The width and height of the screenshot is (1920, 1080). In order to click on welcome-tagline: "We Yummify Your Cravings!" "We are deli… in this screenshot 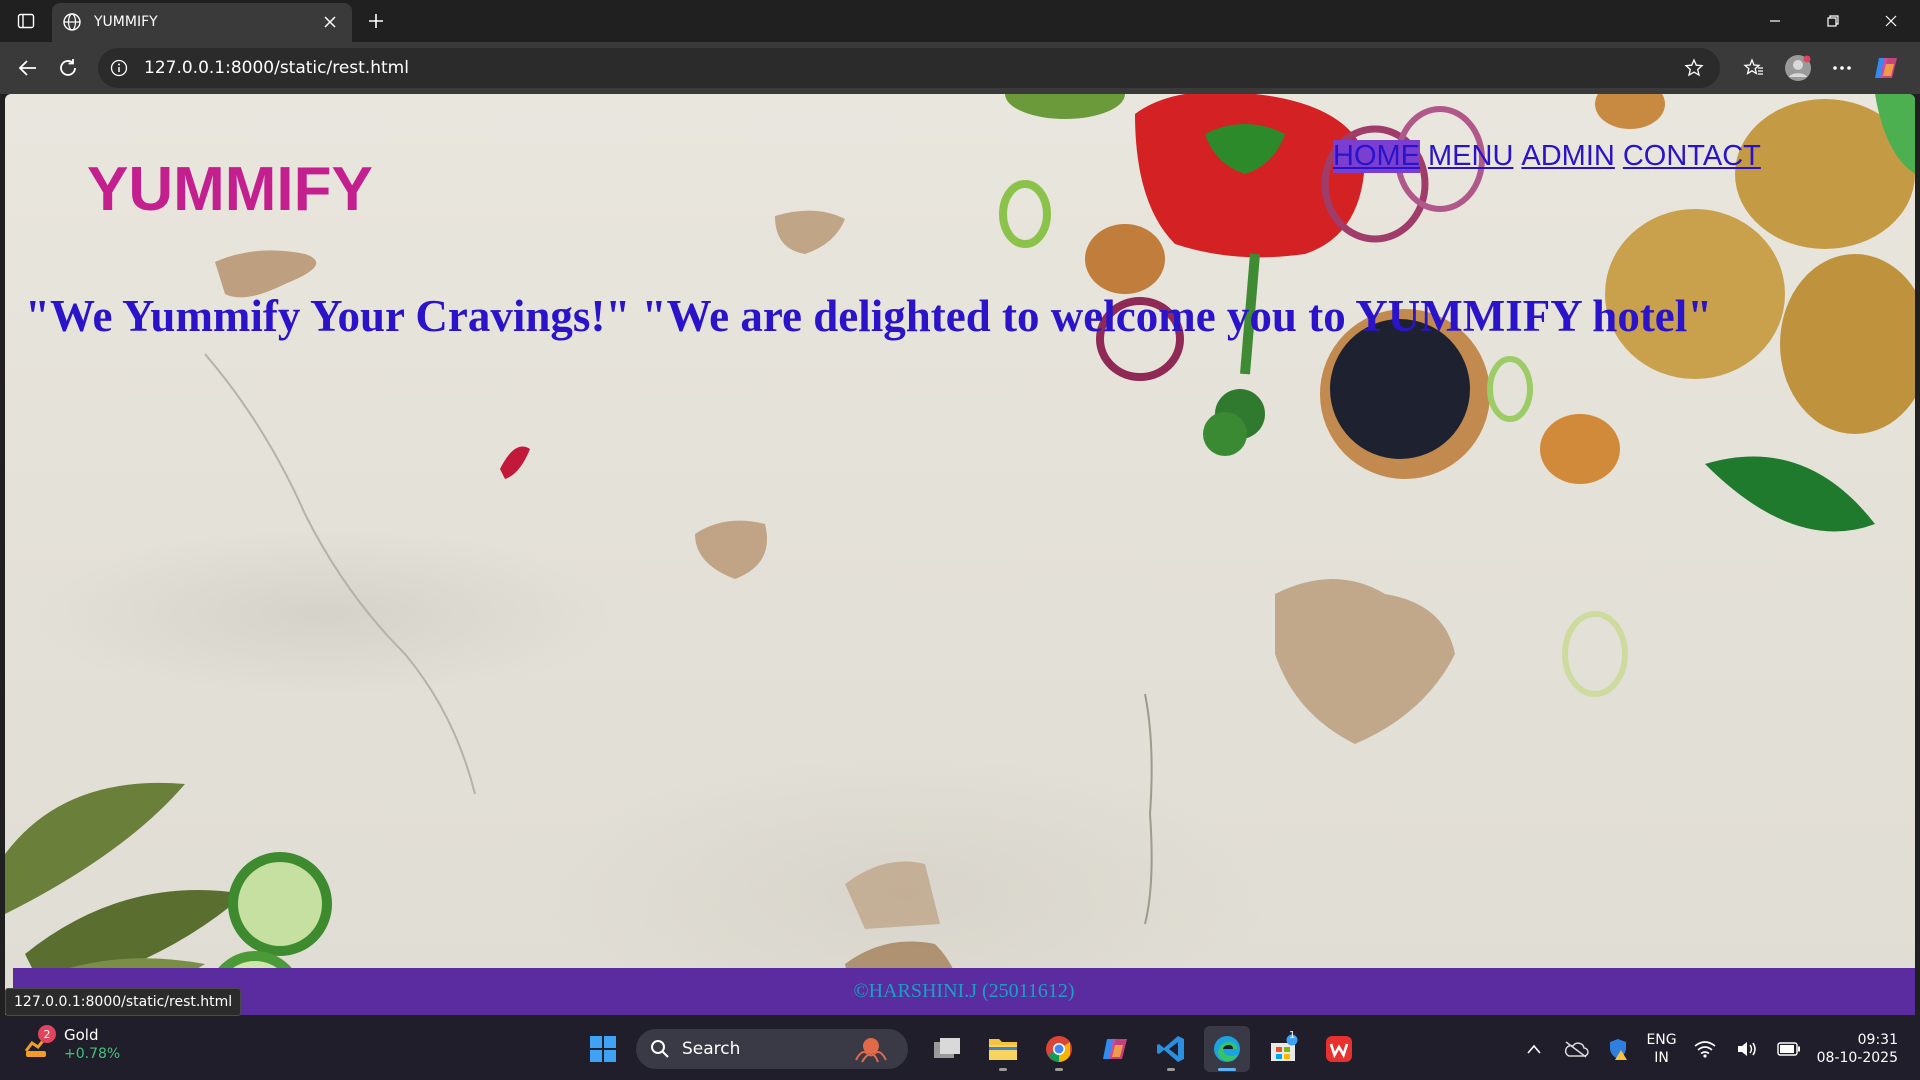, I will do `click(869, 316)`.